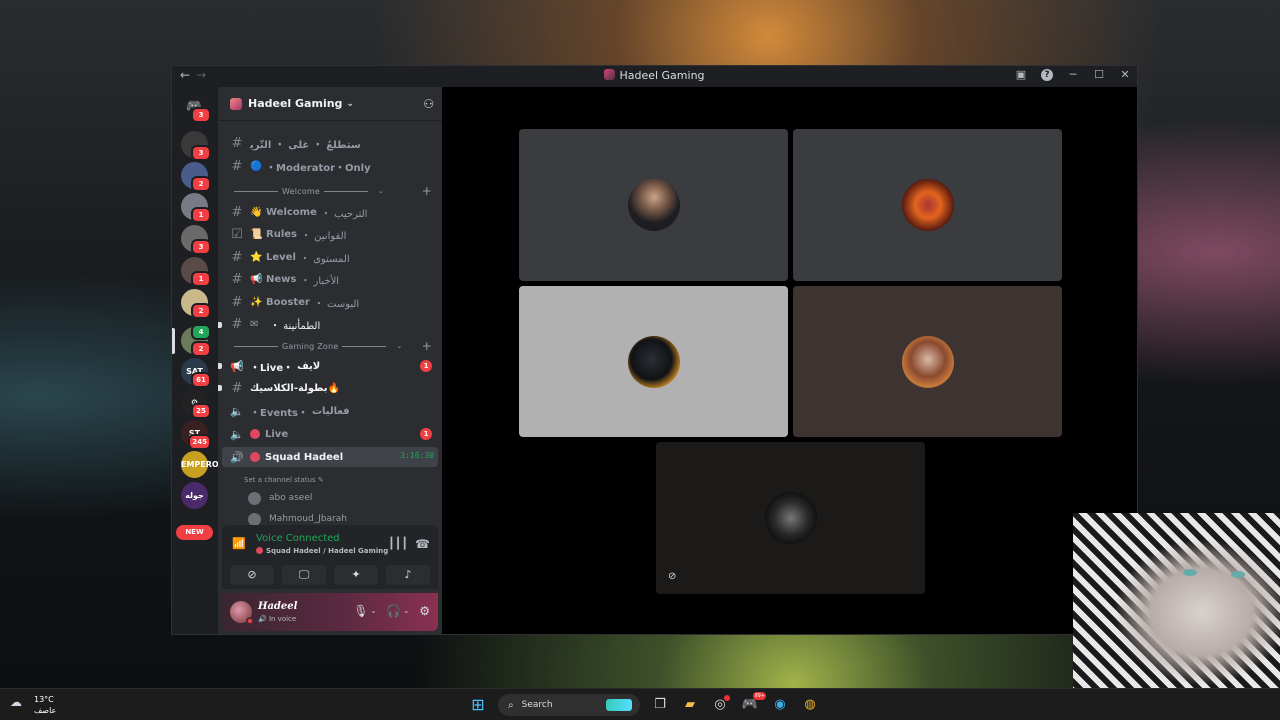  I want to click on noise-suppression-icon: ┃┃┃, so click(398, 543).